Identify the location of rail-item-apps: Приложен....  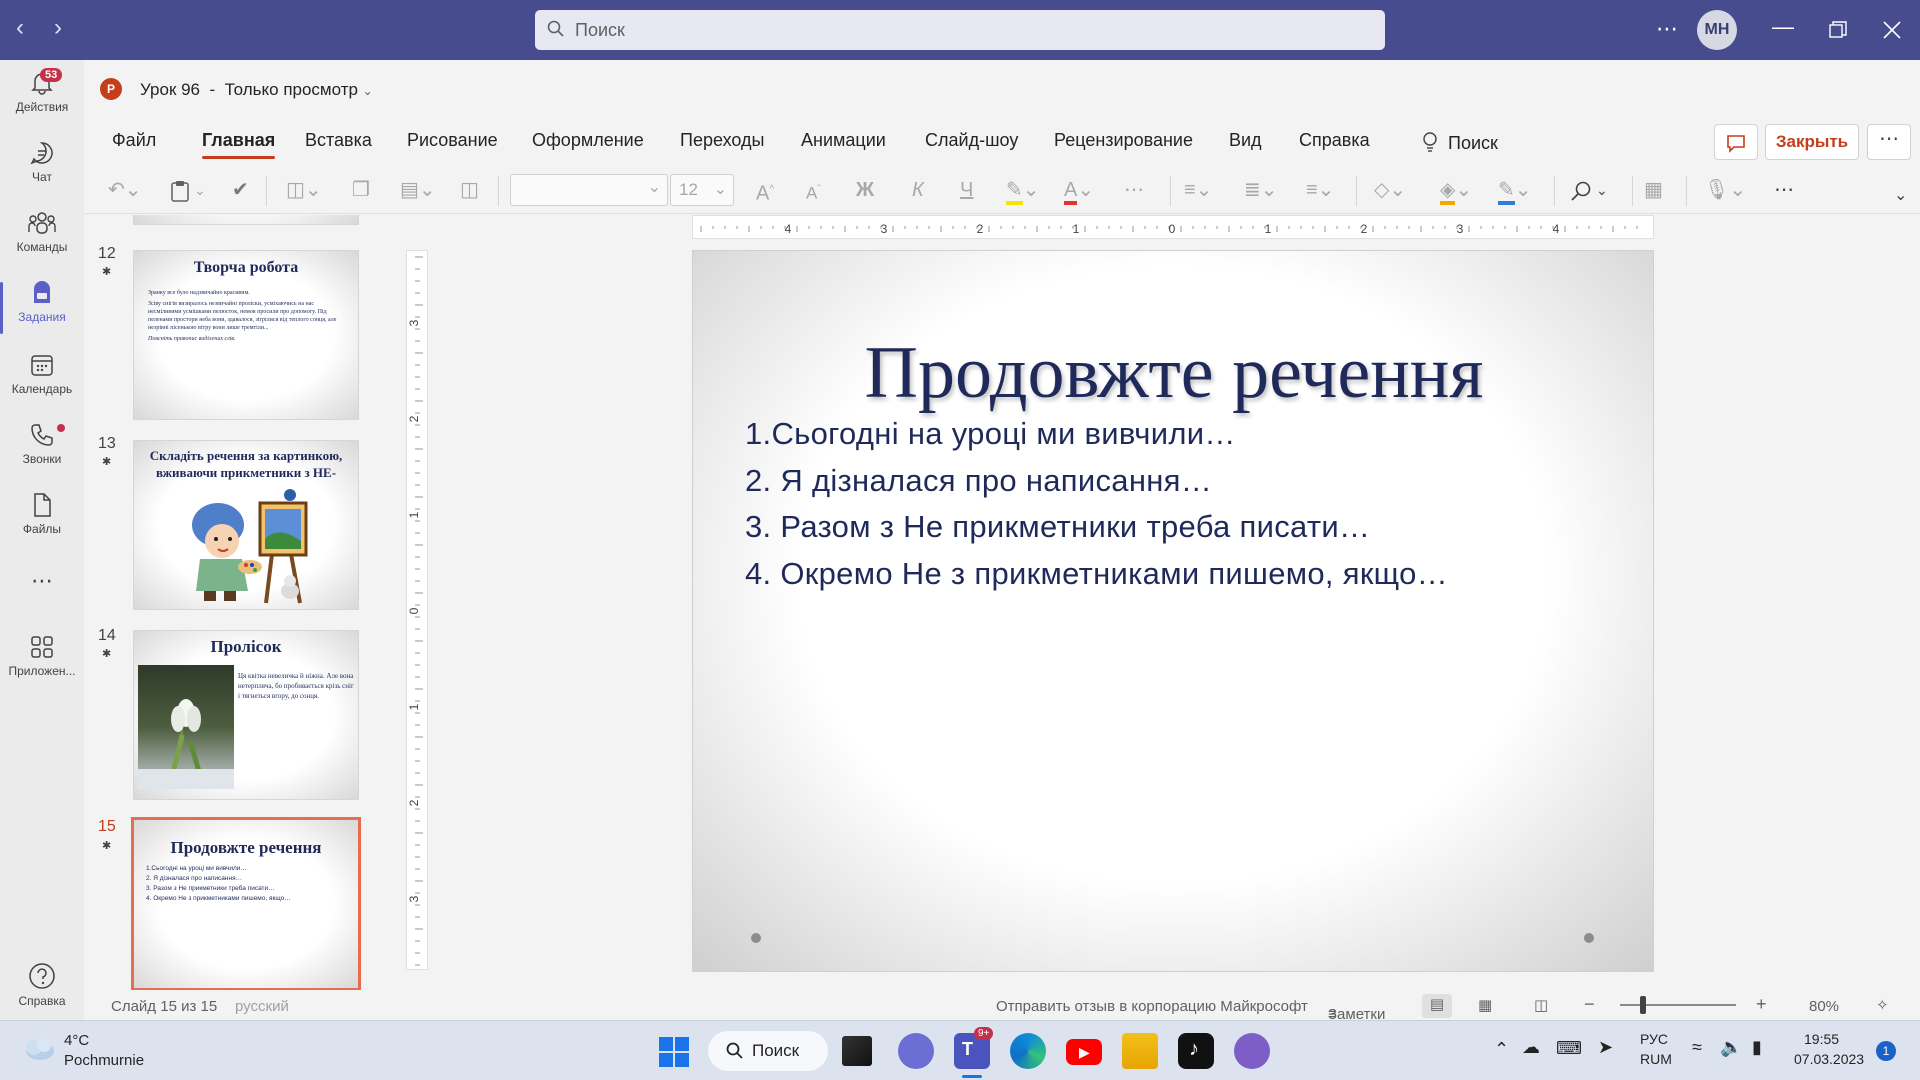
(42, 663).